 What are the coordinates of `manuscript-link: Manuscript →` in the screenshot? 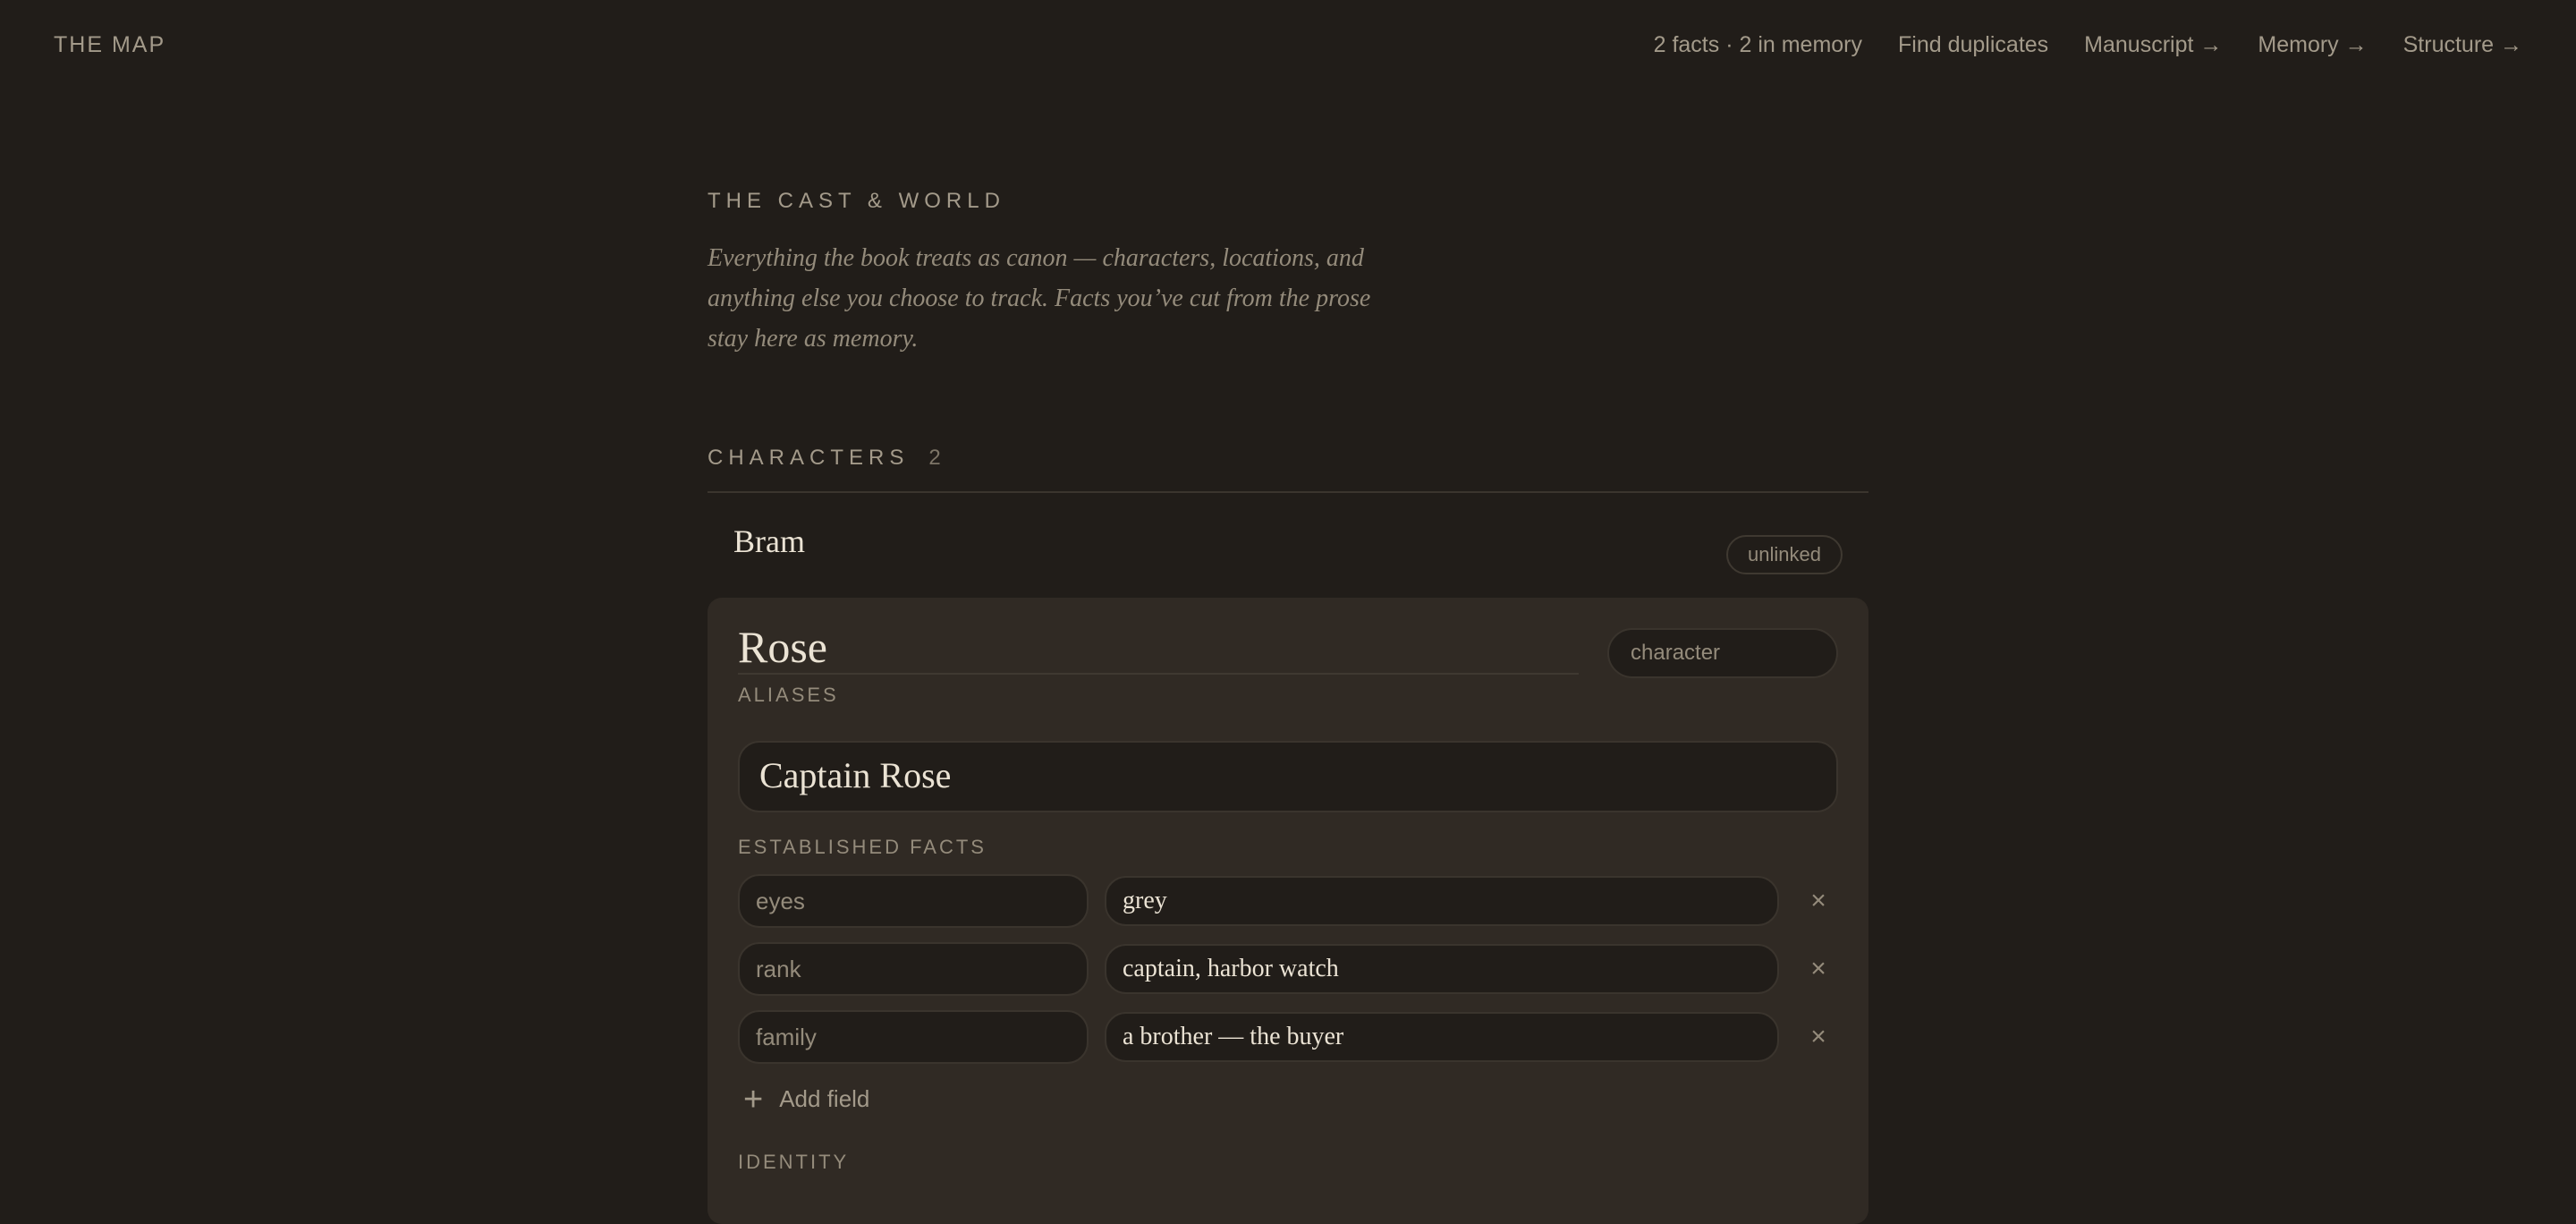 It's located at (2153, 45).